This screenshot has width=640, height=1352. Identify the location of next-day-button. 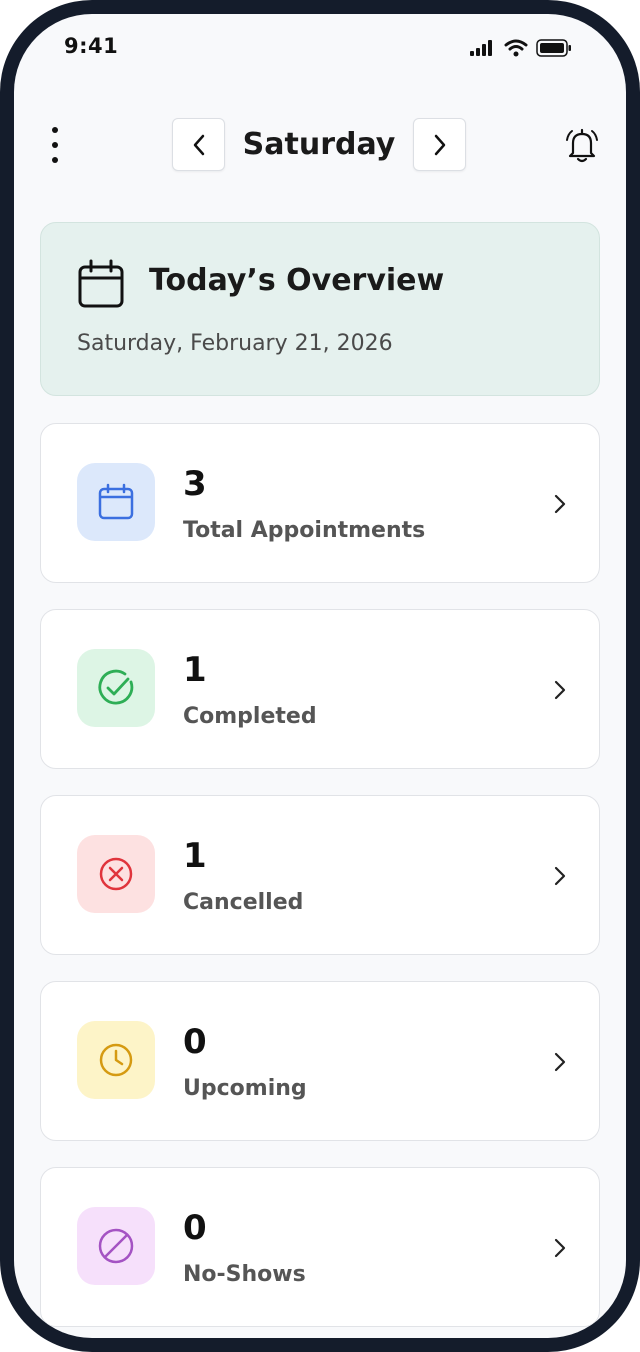
(439, 144).